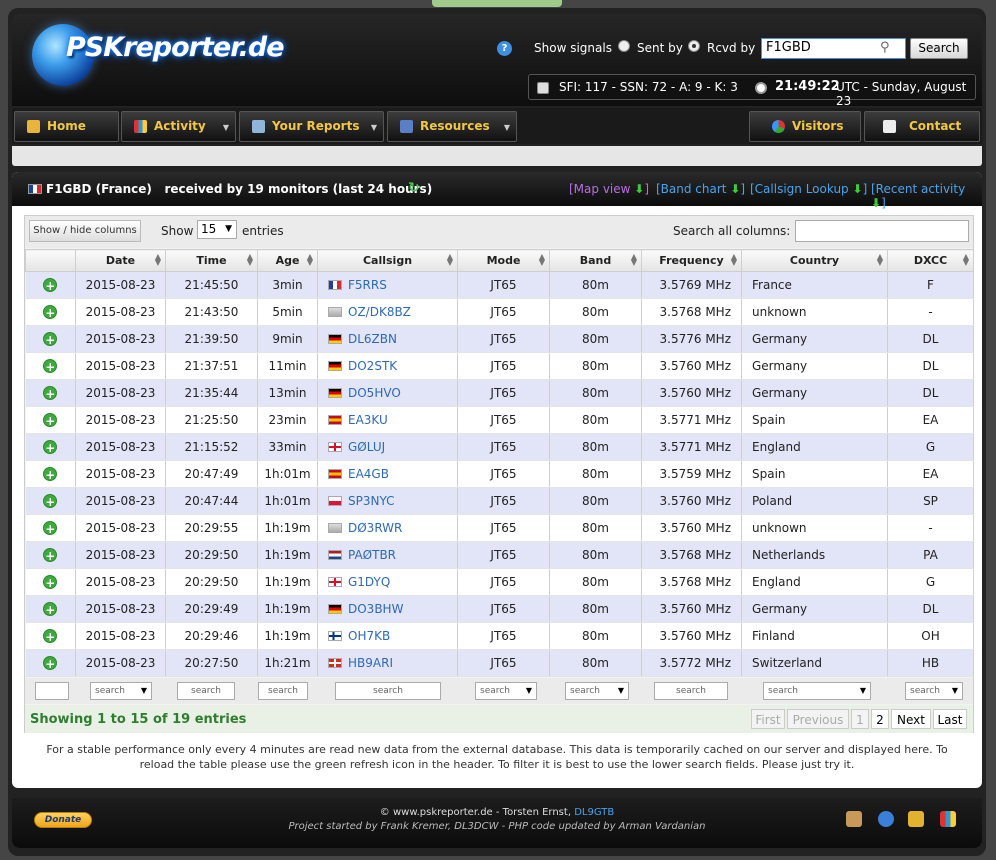 Image resolution: width=996 pixels, height=860 pixels. I want to click on callsign-link: DØ3RWR, so click(375, 528).